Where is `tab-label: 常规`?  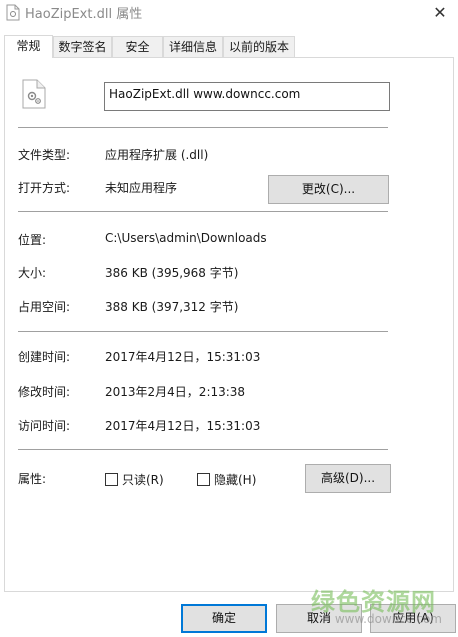
tab-label: 常规 is located at coordinates (28, 46).